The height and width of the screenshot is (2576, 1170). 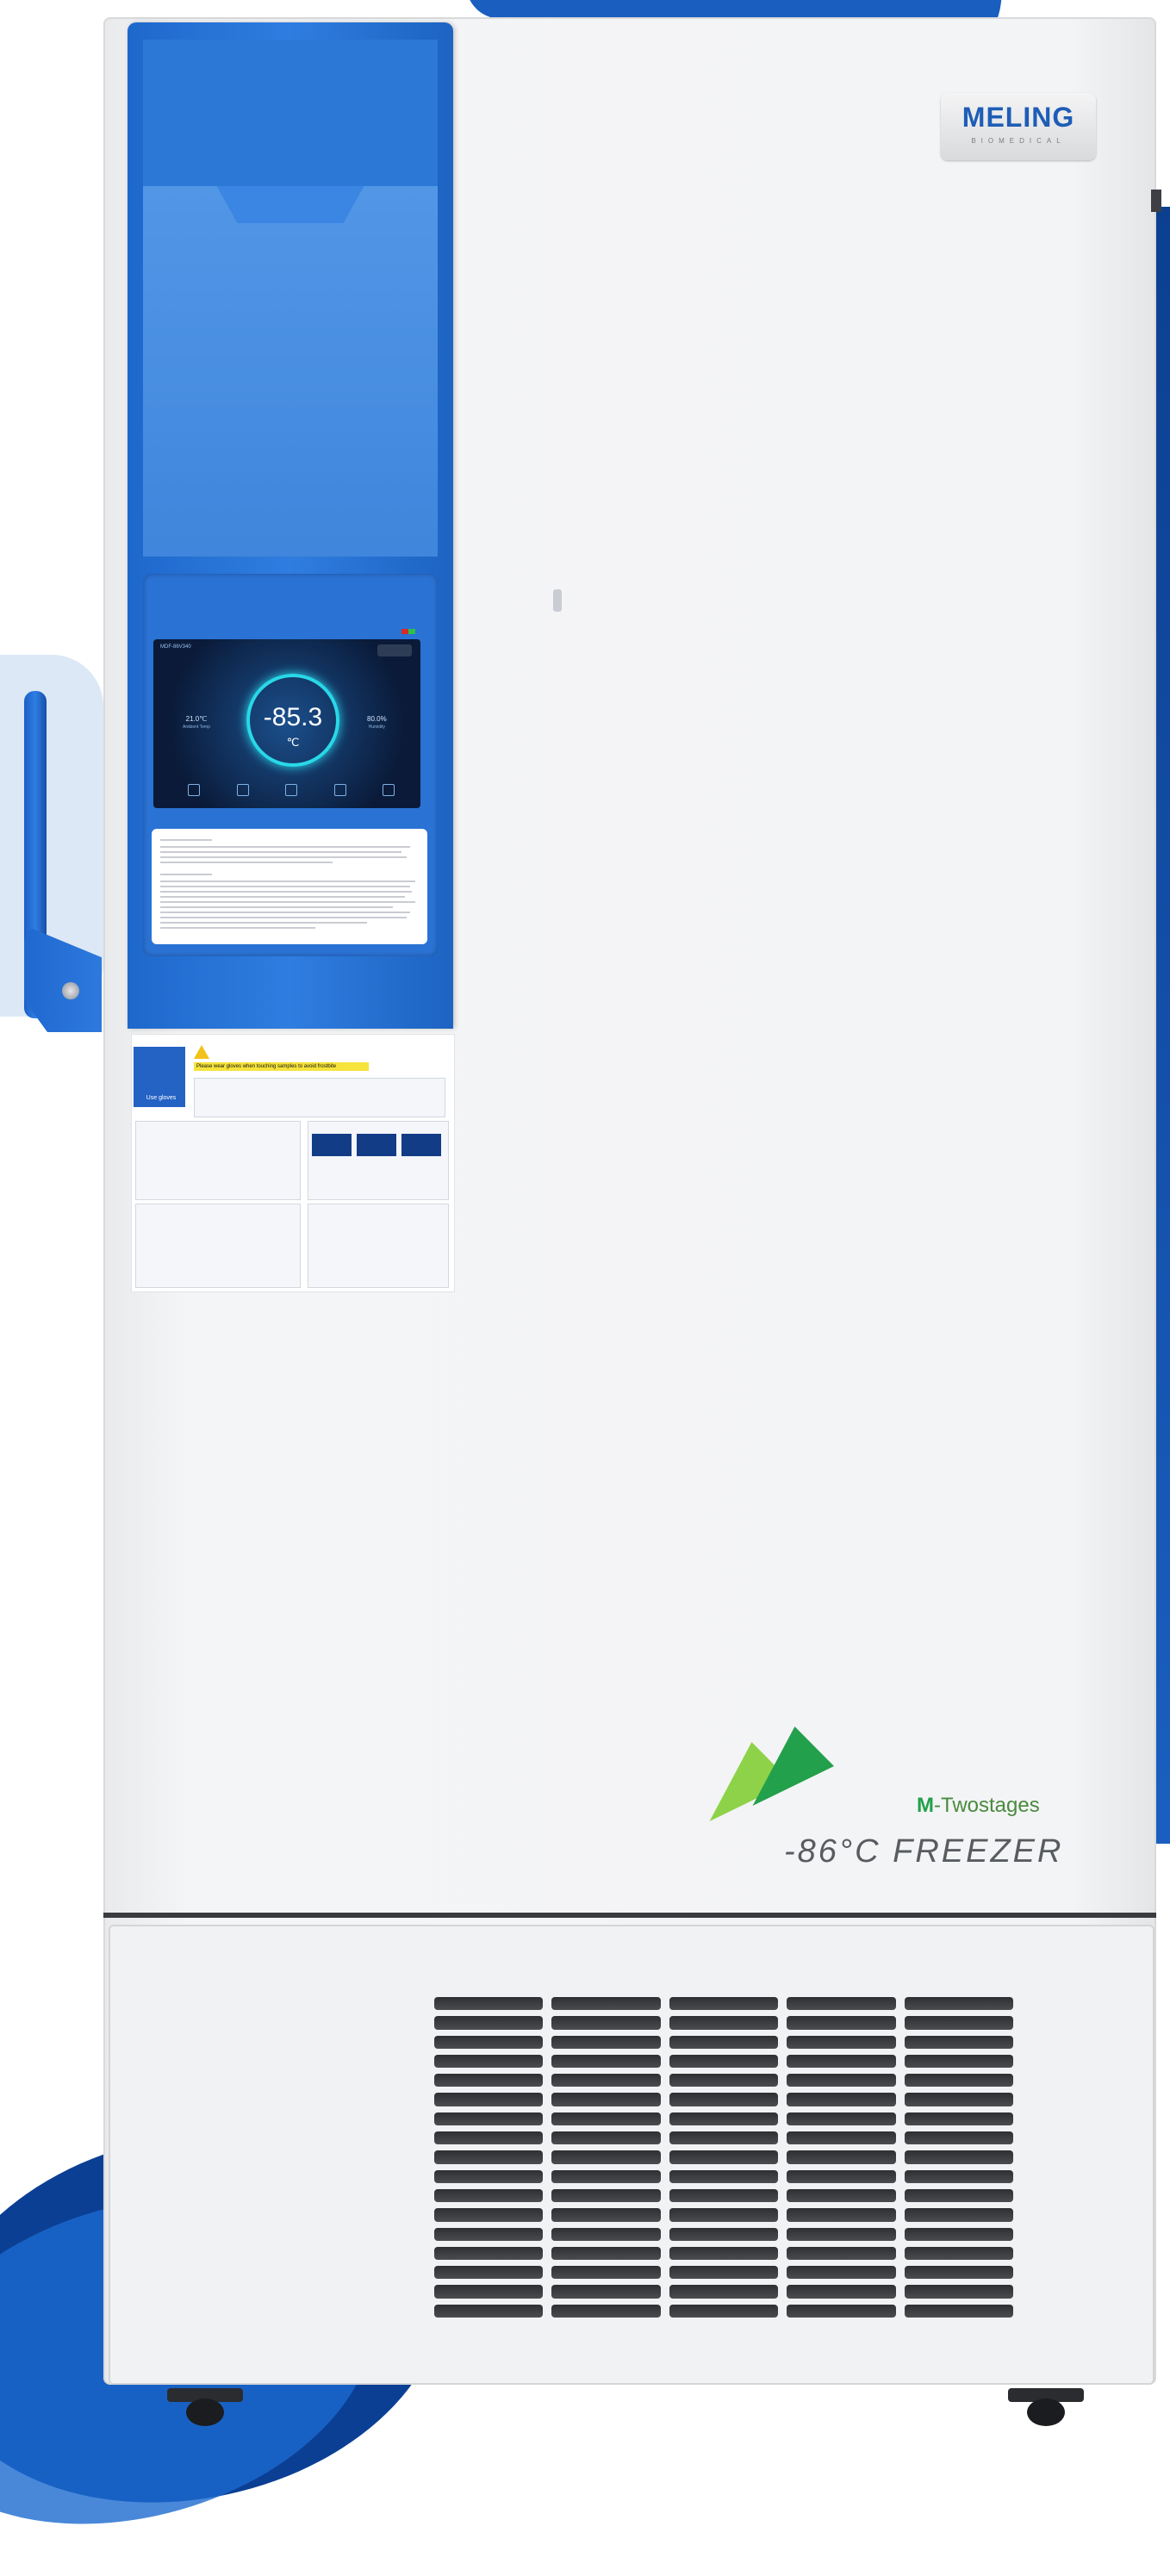 I want to click on status-leds, so click(x=408, y=631).